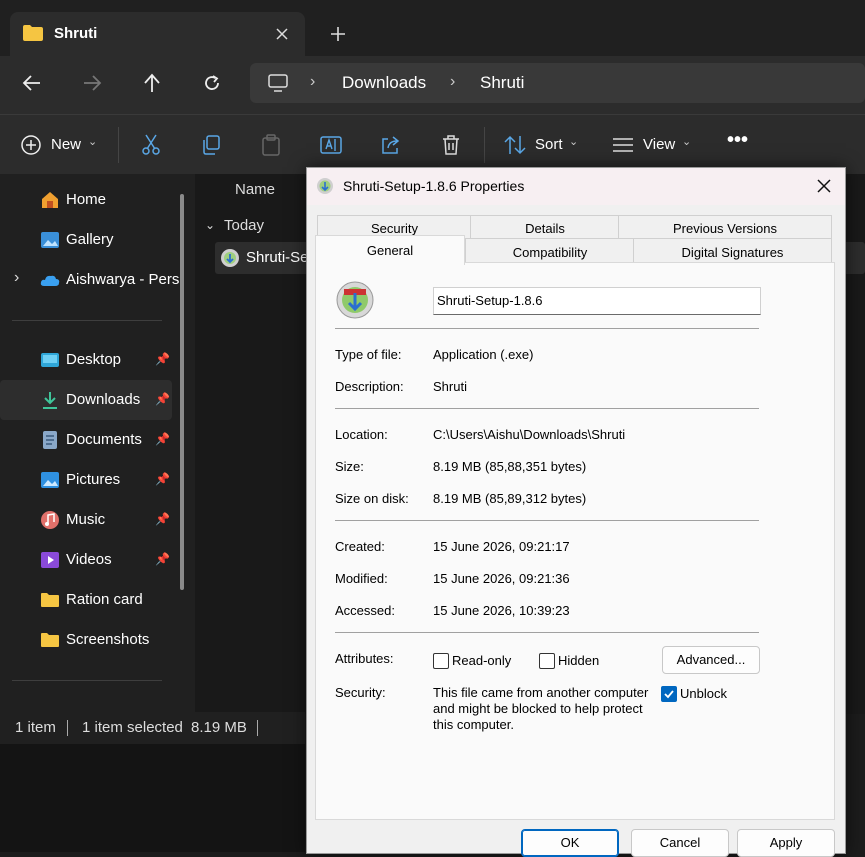  I want to click on new-button: New, so click(66, 144).